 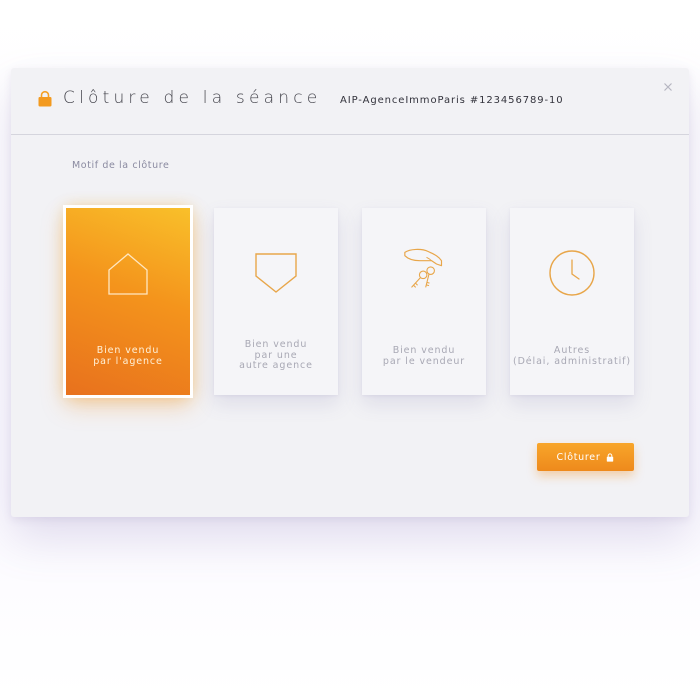 What do you see at coordinates (668, 87) in the screenshot?
I see `close-icon` at bounding box center [668, 87].